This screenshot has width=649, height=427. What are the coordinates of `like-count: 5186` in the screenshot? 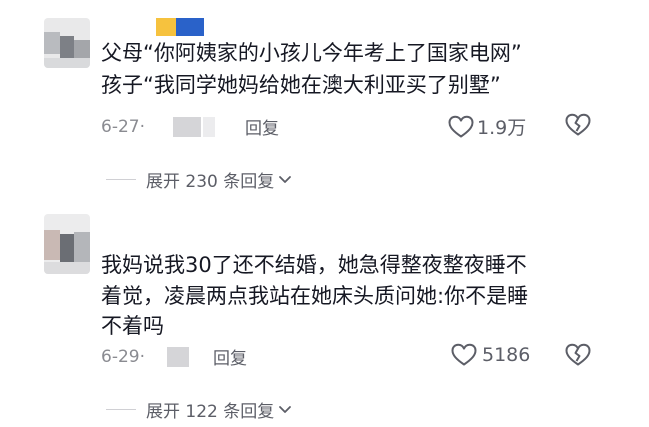 It's located at (506, 355).